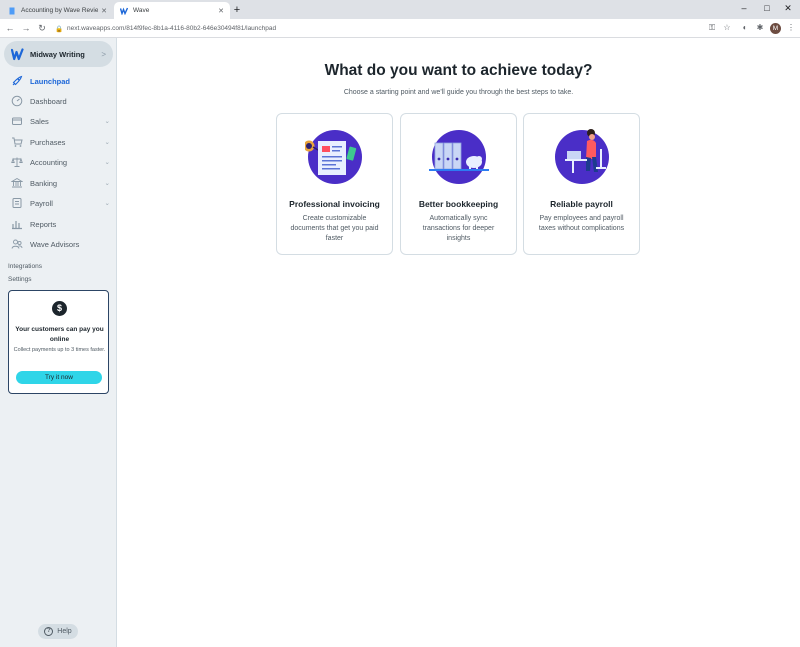  I want to click on sidebar-item-accounting: Accounting ⌄, so click(58, 162).